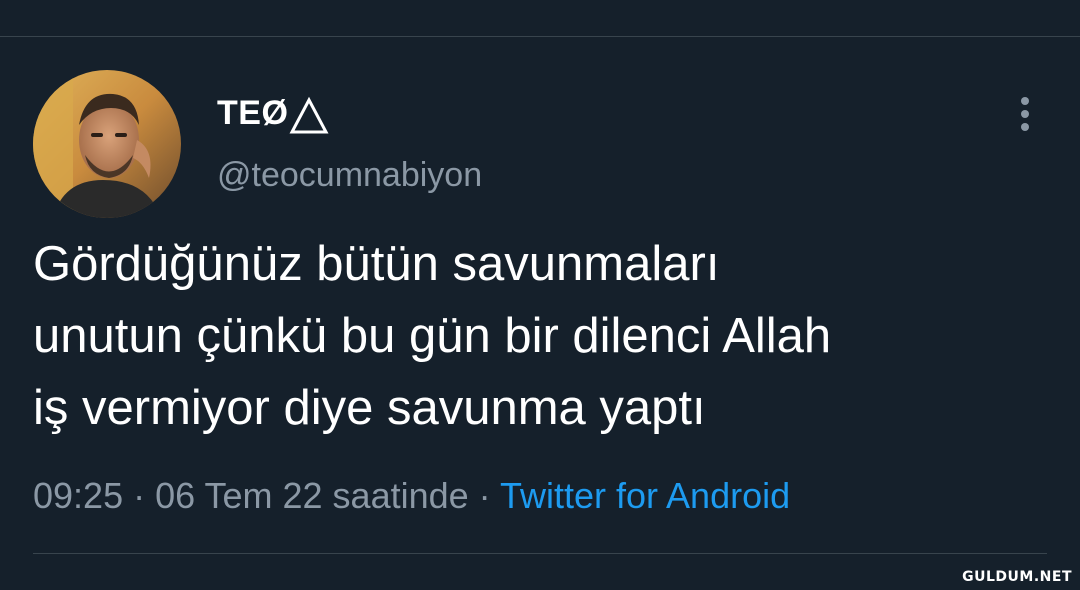 Image resolution: width=1080 pixels, height=590 pixels. What do you see at coordinates (540, 36) in the screenshot?
I see `top-divider` at bounding box center [540, 36].